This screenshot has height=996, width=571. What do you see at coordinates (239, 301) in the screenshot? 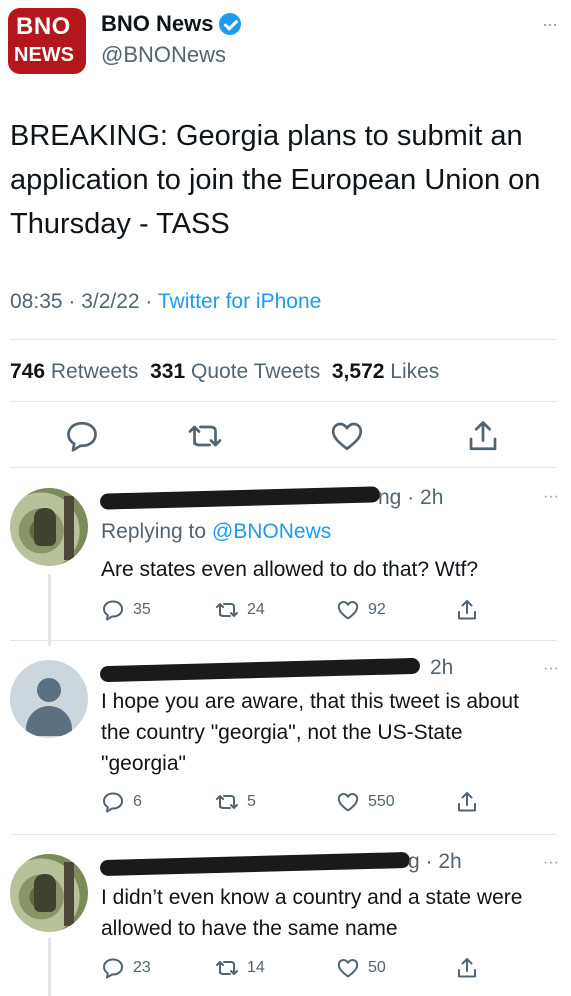
I see `tweet-source-link: Twitter for iPhone` at bounding box center [239, 301].